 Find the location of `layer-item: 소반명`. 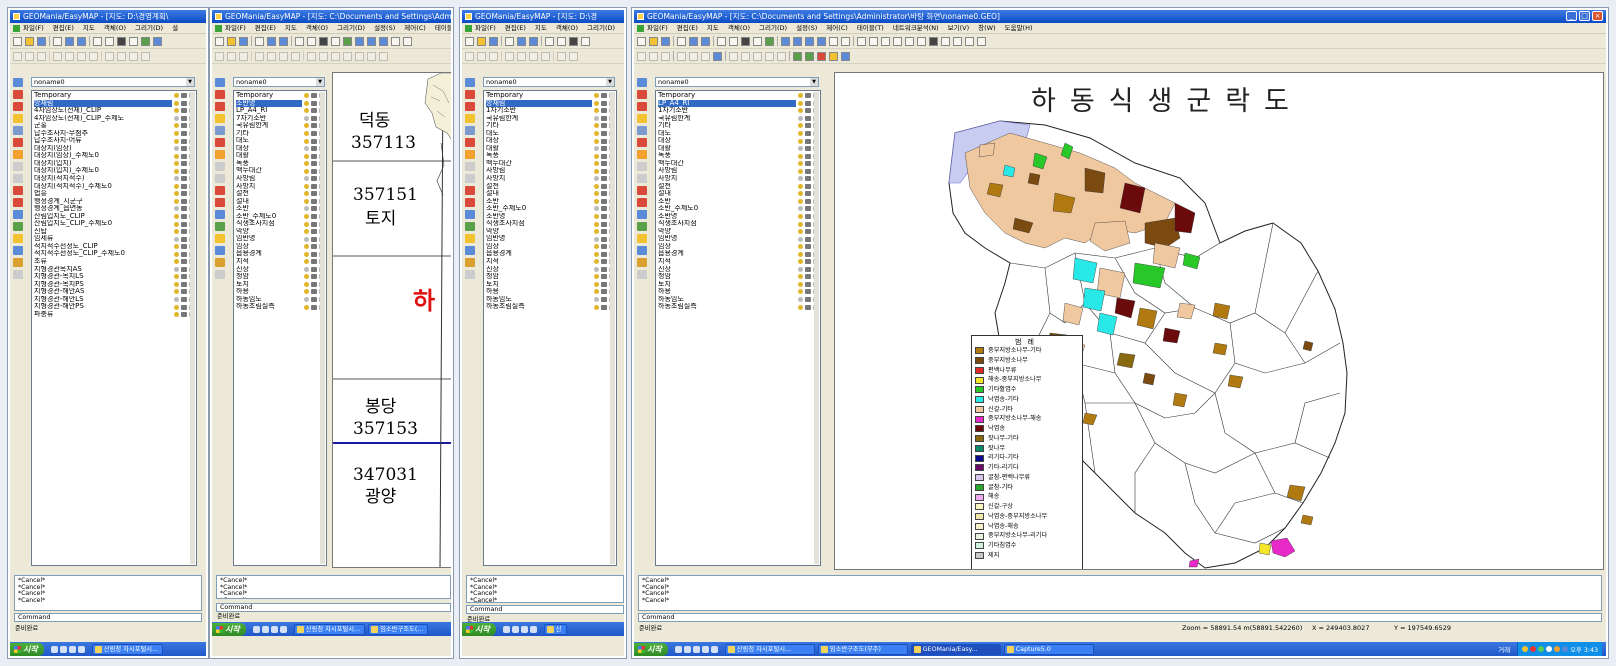

layer-item: 소반명 is located at coordinates (280, 103).